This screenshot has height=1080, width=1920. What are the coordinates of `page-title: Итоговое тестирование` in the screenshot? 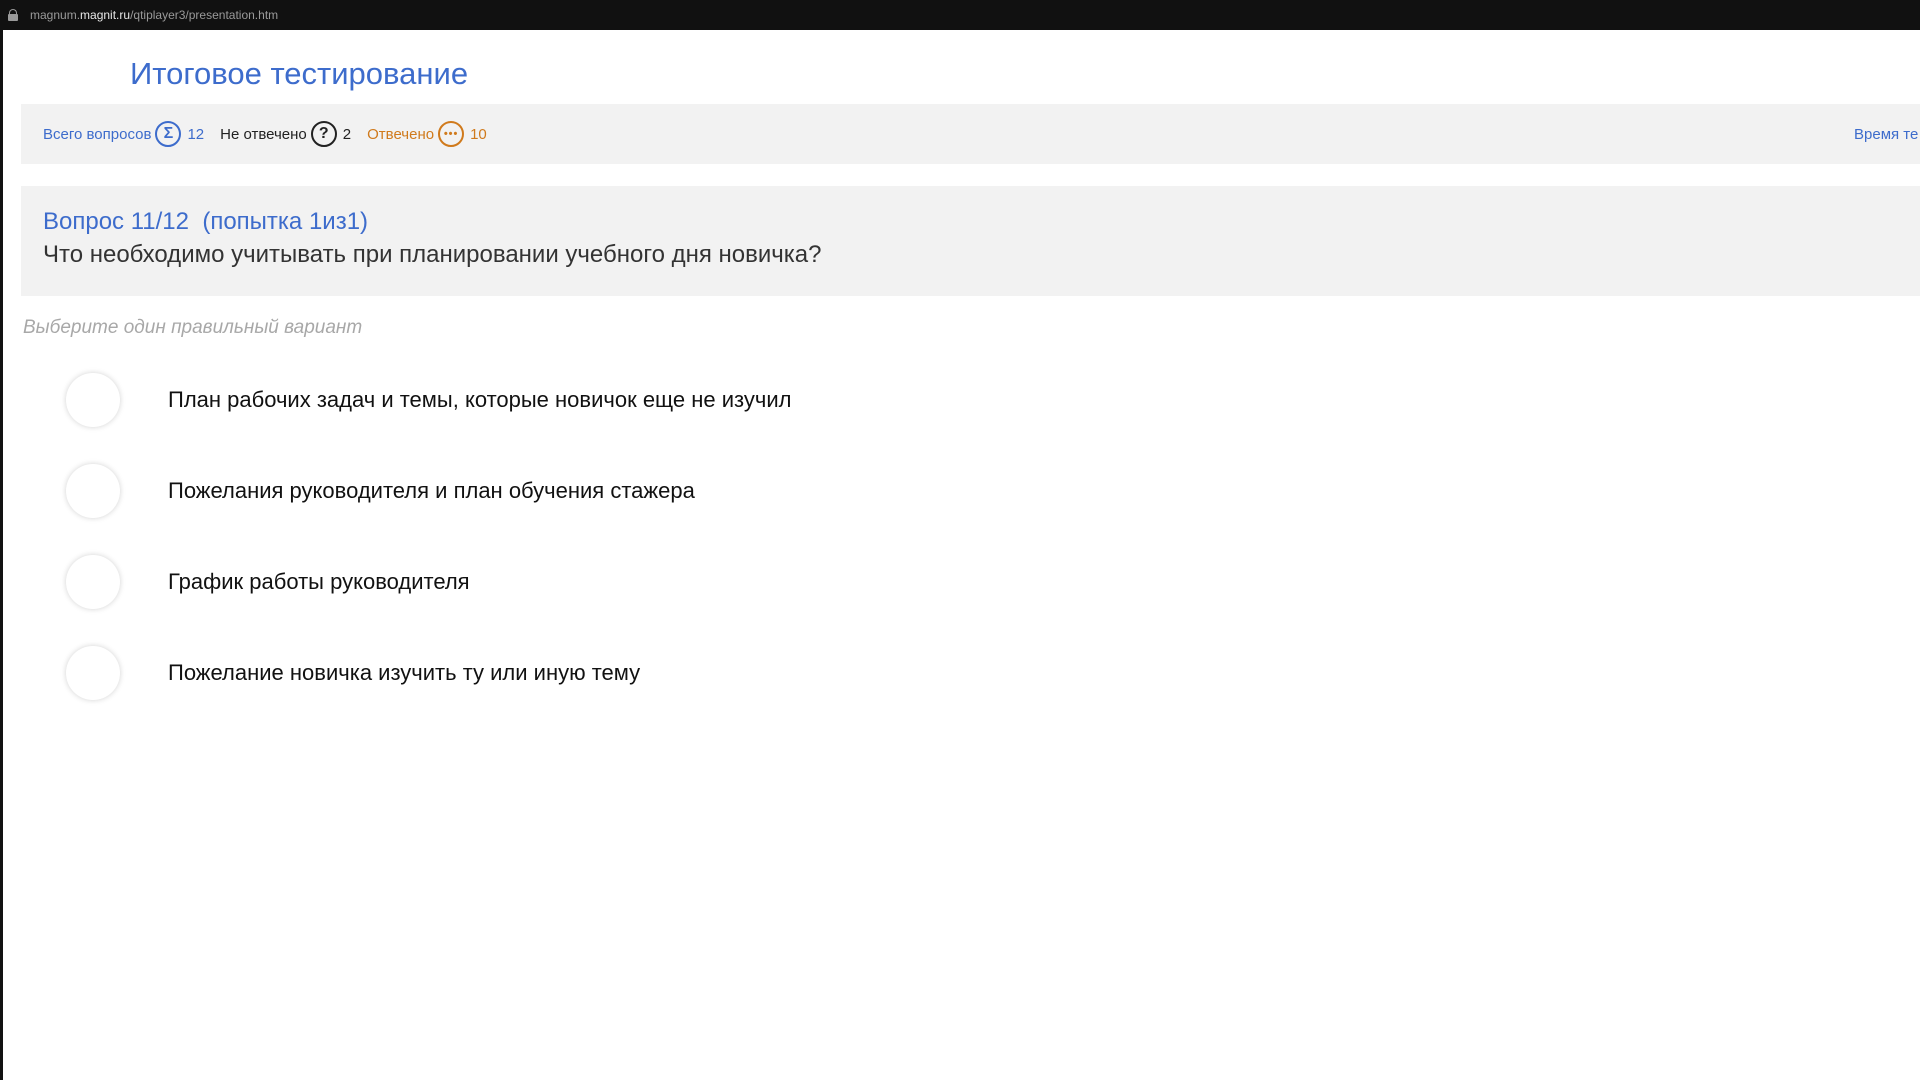 It's located at (299, 73).